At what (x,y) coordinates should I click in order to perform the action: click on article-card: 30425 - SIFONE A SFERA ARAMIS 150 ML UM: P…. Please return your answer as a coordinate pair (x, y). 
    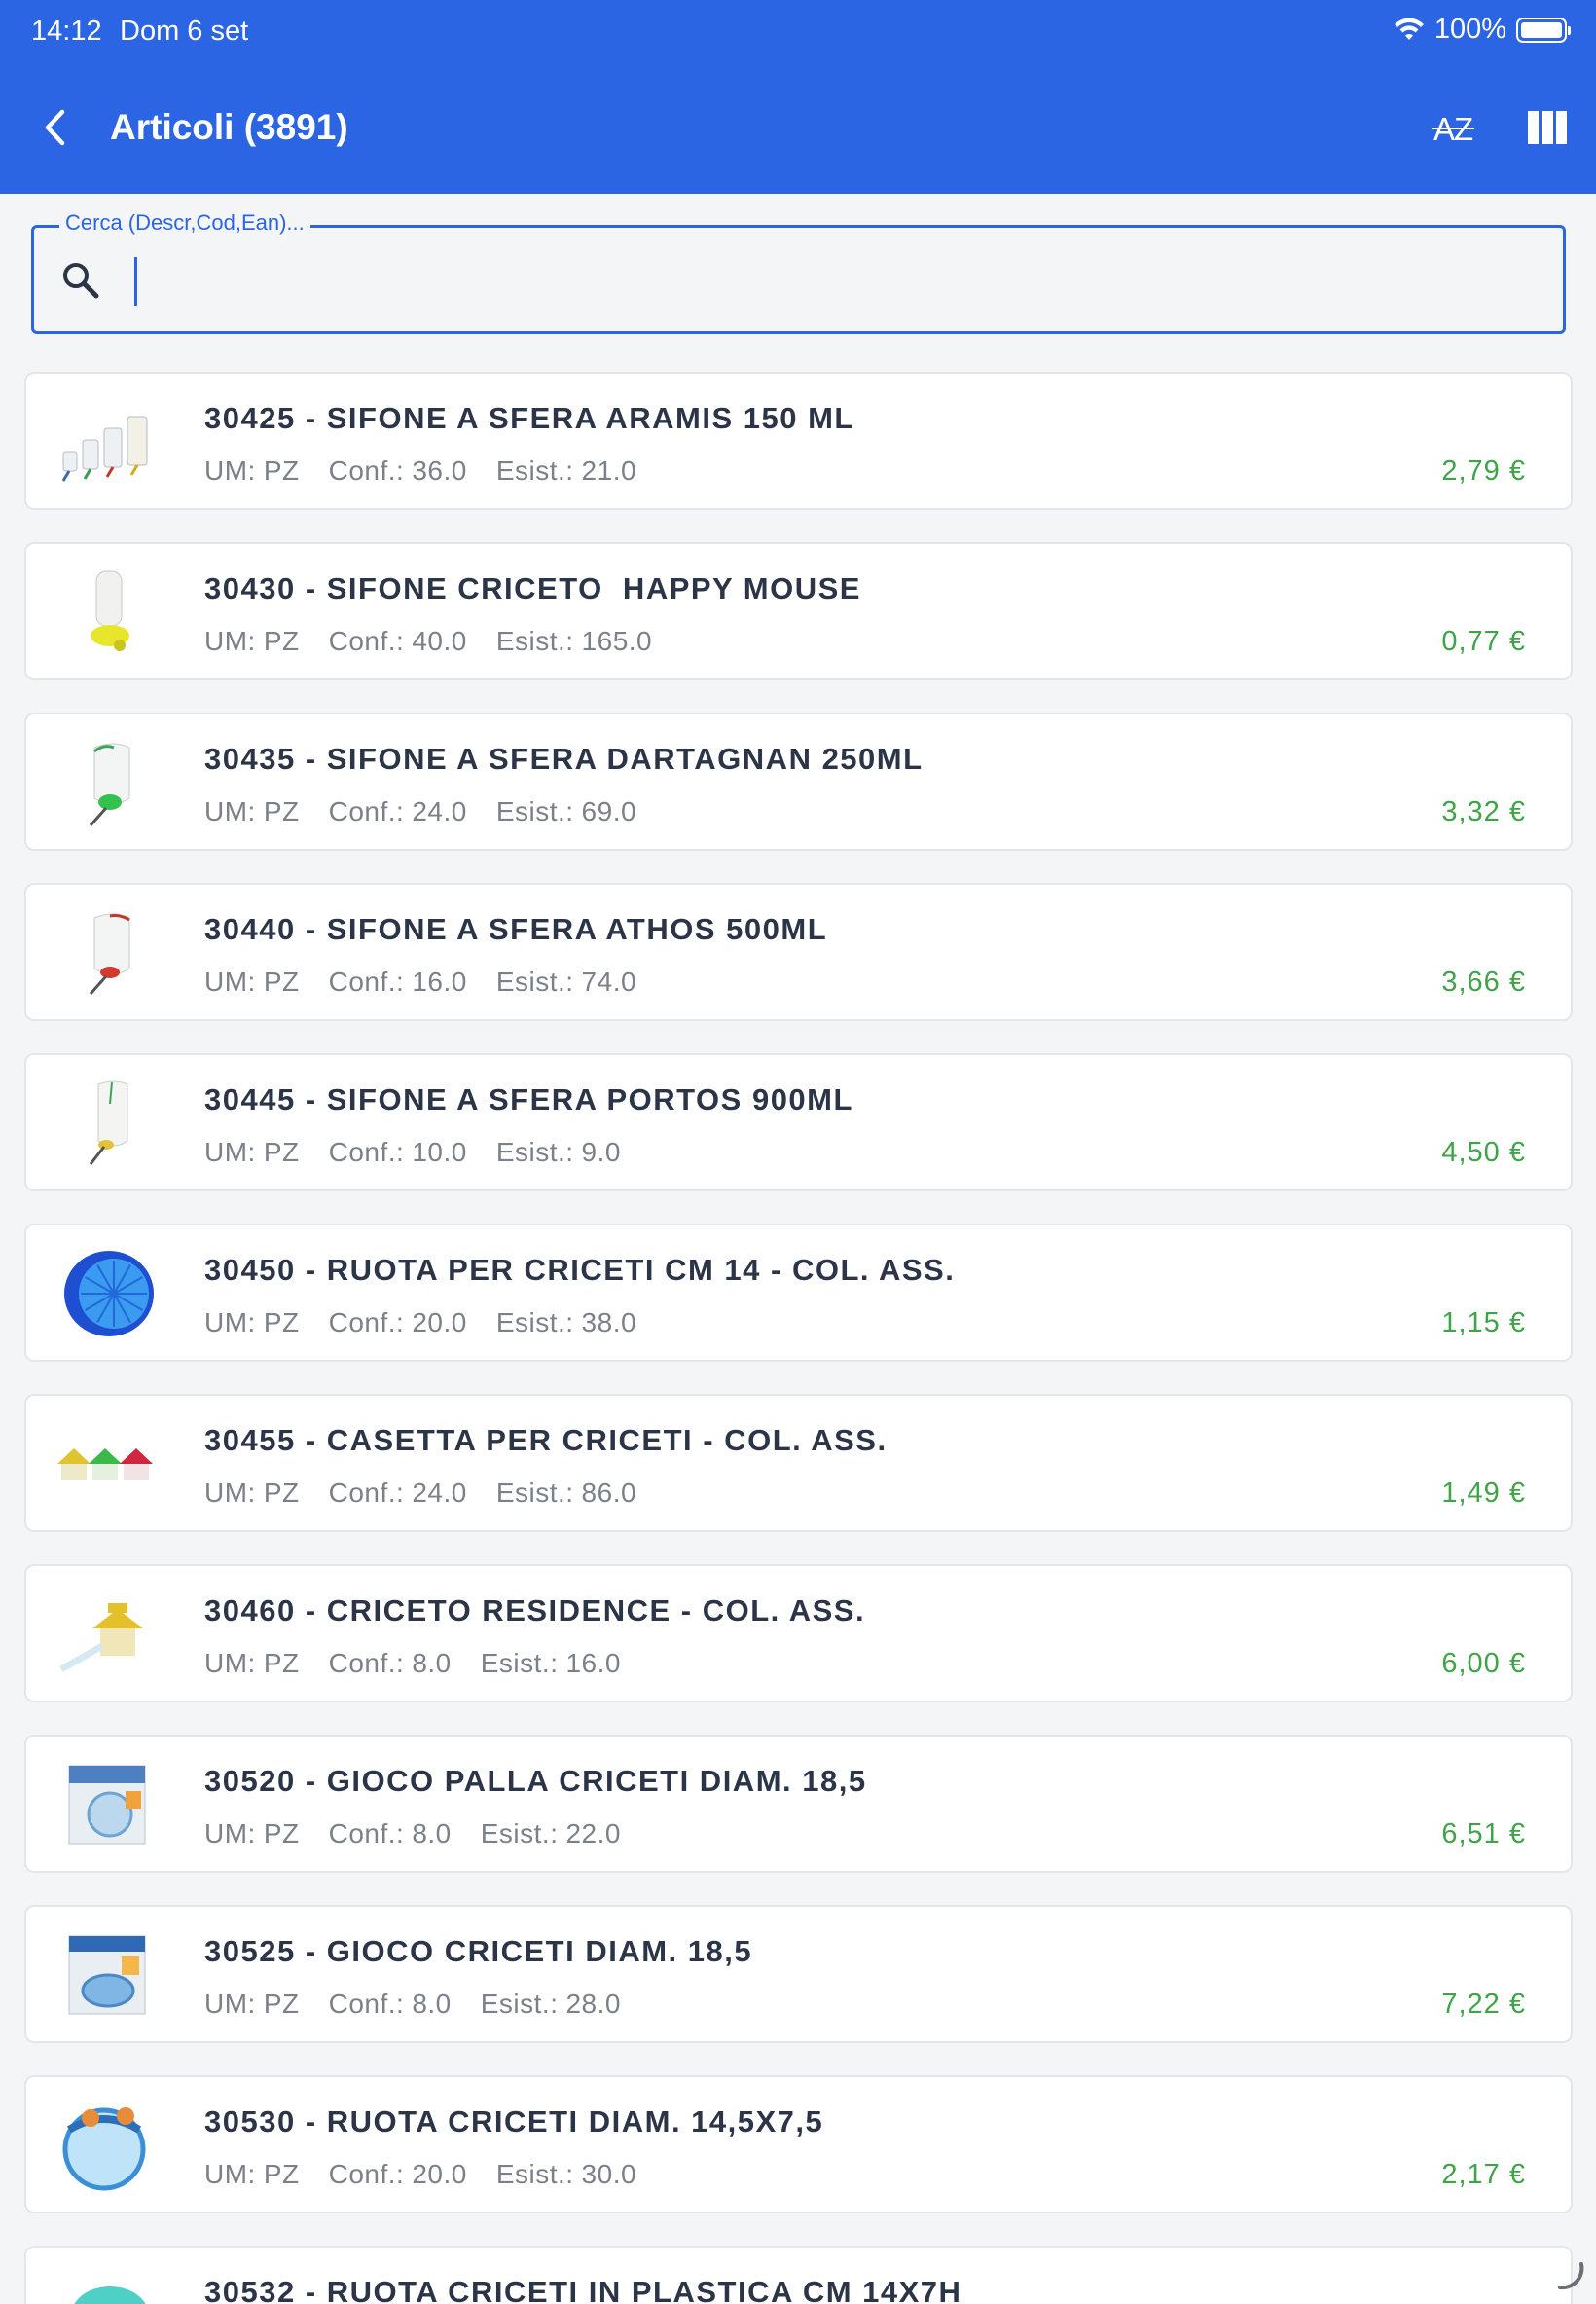
    Looking at the image, I should click on (798, 441).